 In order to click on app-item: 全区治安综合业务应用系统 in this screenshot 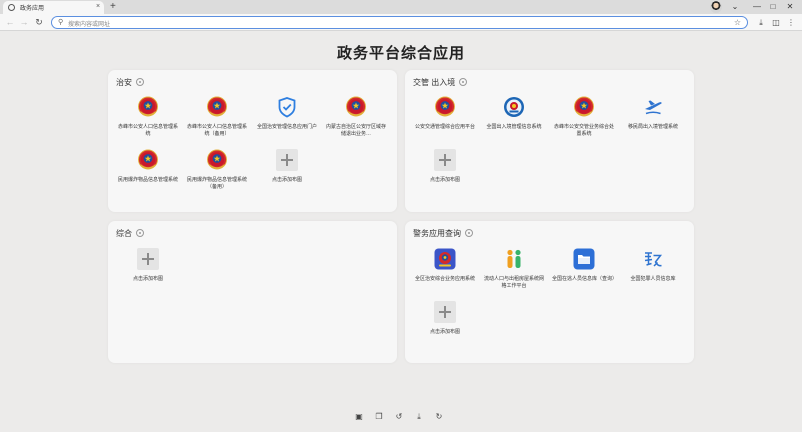, I will do `click(445, 265)`.